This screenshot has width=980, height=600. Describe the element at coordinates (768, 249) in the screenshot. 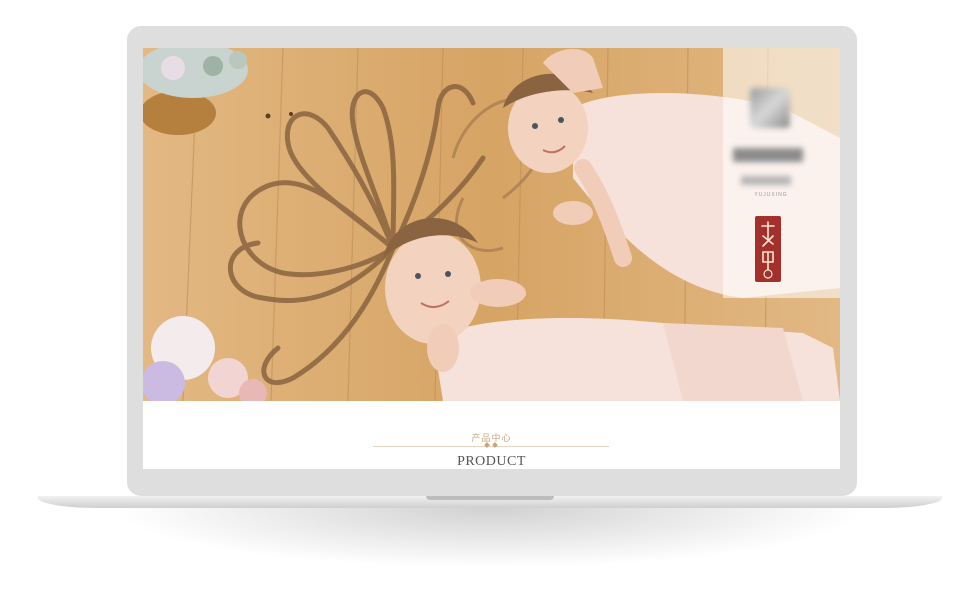

I see `red-seal-logo` at that location.